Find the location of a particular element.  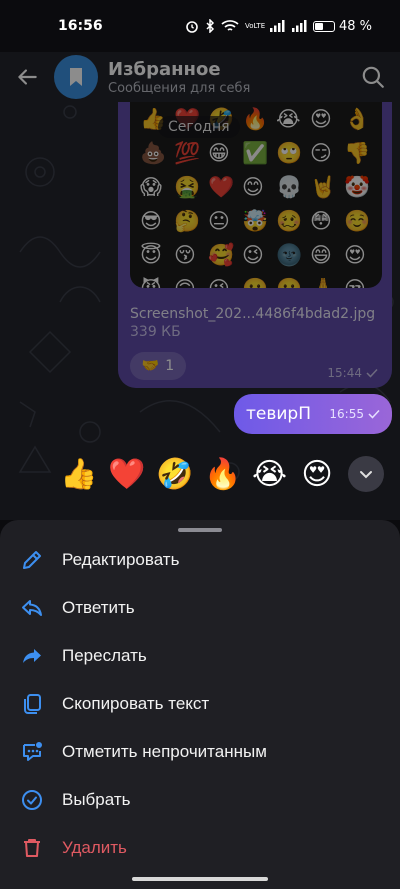

chat-subtitle: Сообщения для себя is located at coordinates (179, 88).